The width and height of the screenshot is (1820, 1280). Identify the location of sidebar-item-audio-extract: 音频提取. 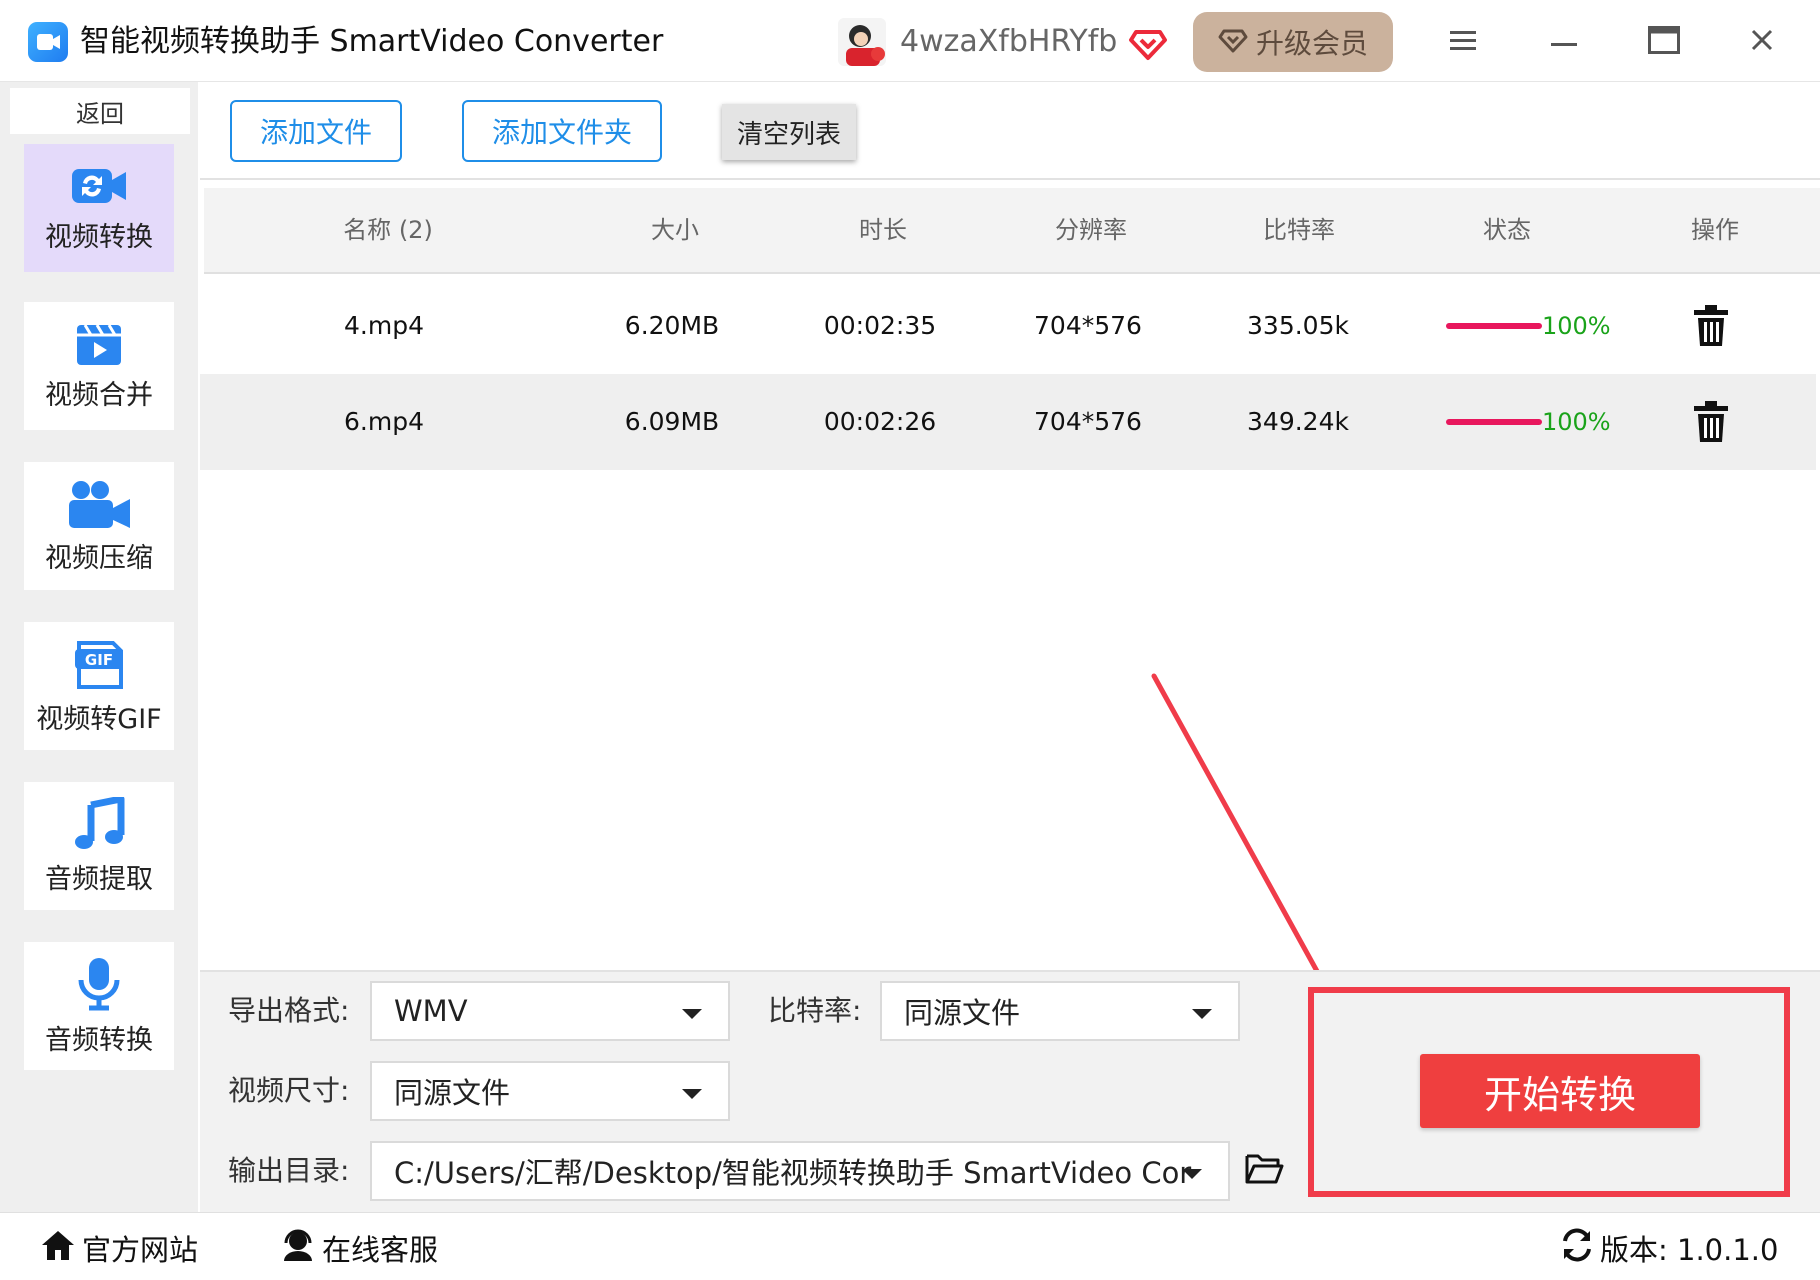
(99, 846).